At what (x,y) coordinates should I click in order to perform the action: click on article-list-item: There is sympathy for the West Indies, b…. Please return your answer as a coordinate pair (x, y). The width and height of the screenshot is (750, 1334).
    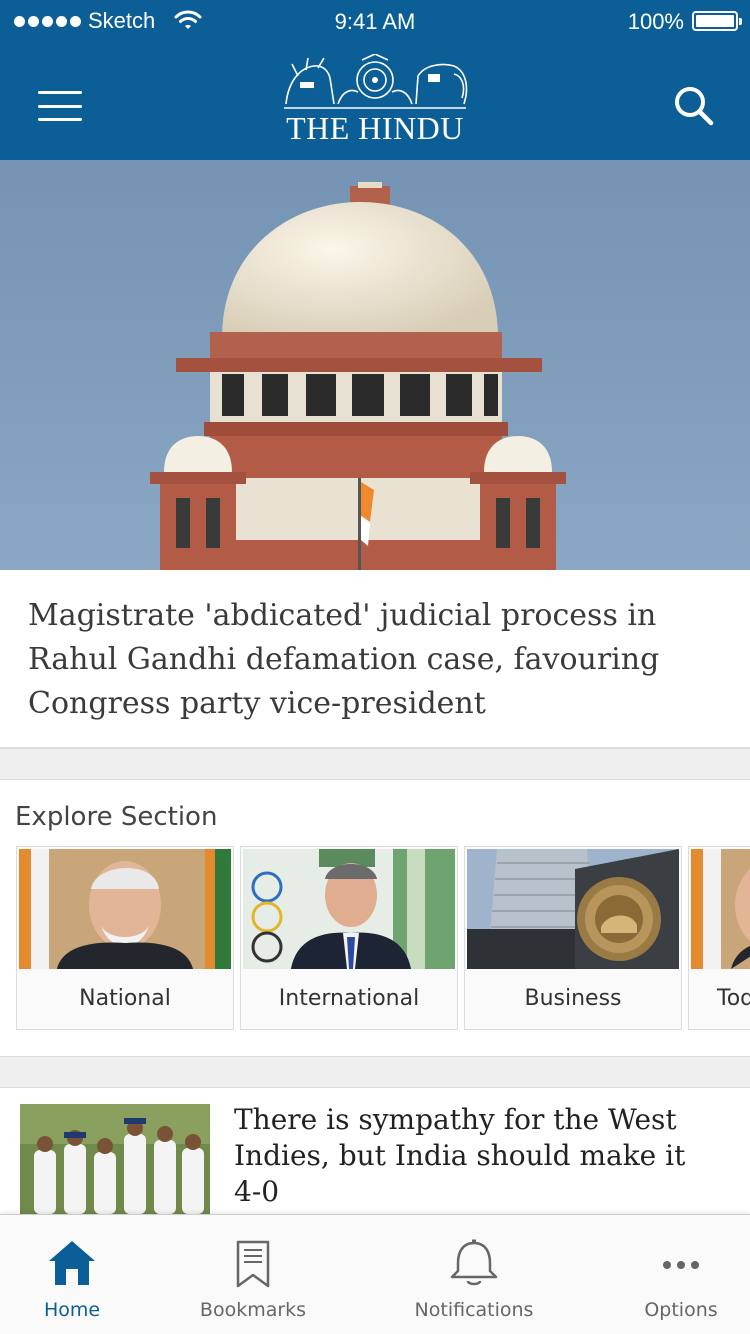
    Looking at the image, I should click on (375, 1151).